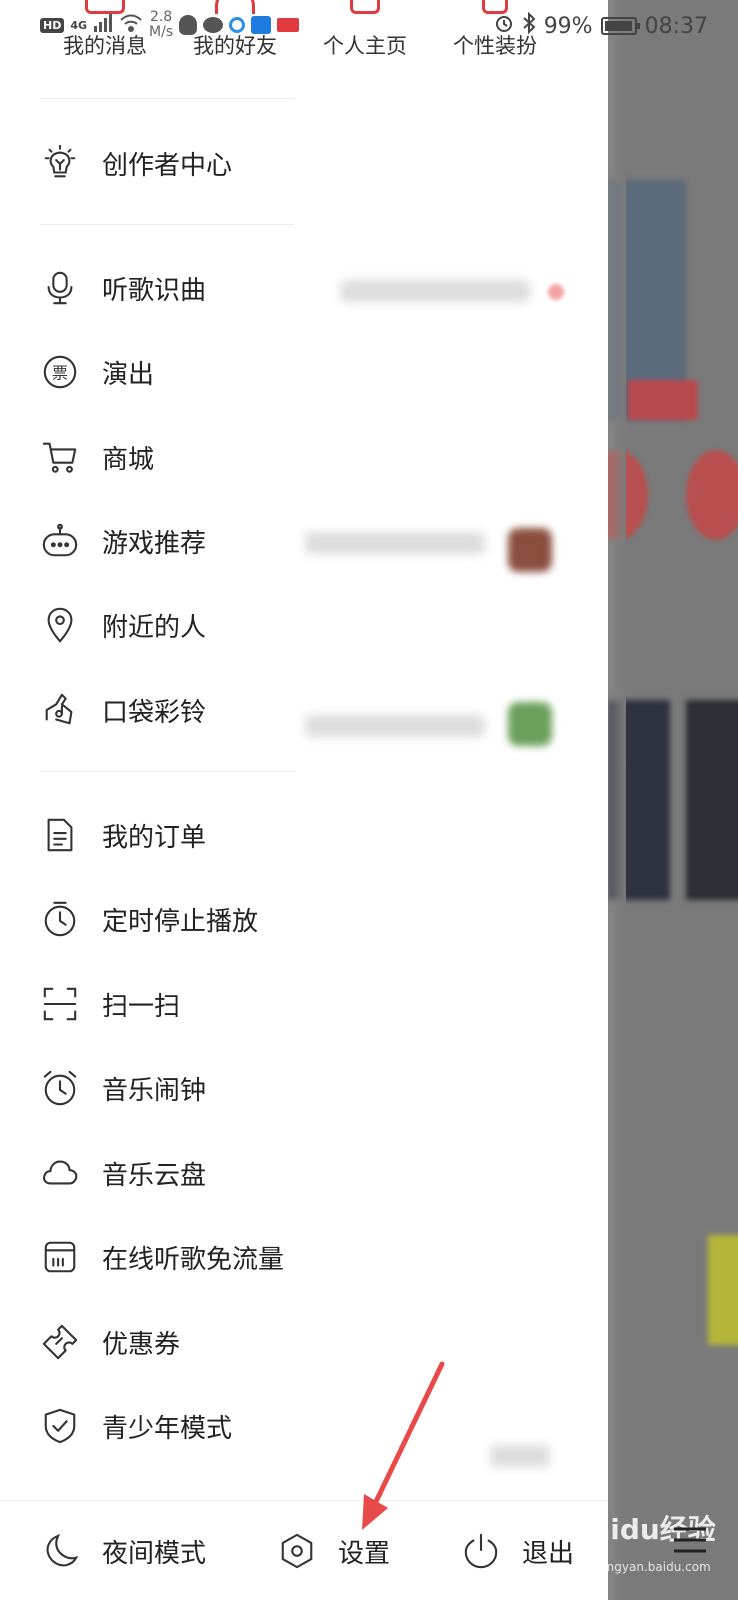  What do you see at coordinates (154, 543) in the screenshot?
I see `menu-item-label: 游戏推荐` at bounding box center [154, 543].